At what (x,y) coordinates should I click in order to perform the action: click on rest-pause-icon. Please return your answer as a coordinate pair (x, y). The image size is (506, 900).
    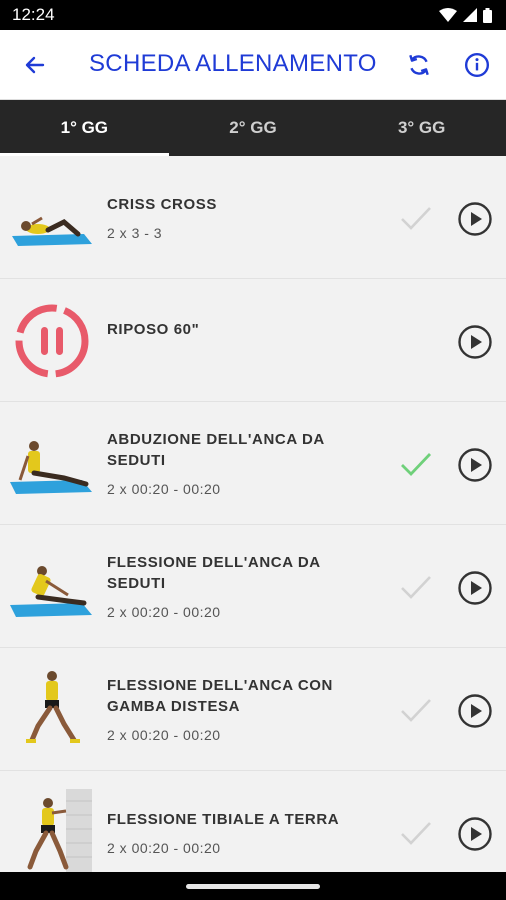
    Looking at the image, I should click on (52, 341).